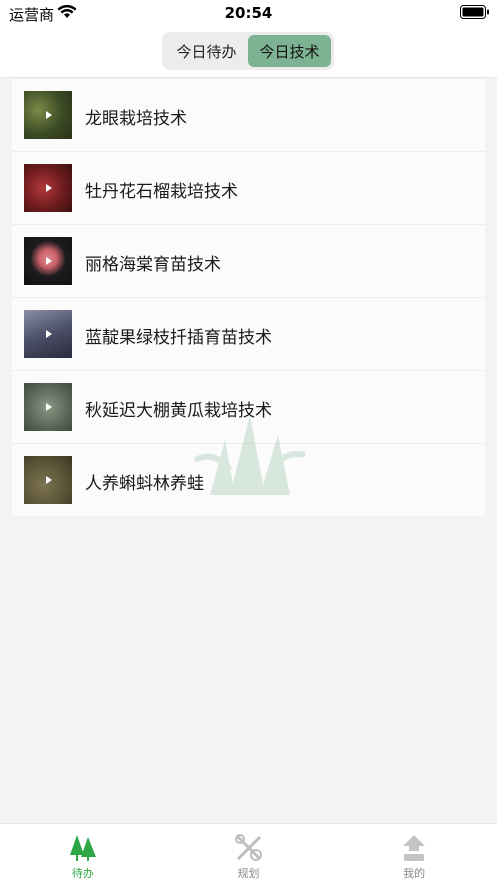 The width and height of the screenshot is (497, 883). I want to click on tab-planning-label: 规划, so click(248, 873).